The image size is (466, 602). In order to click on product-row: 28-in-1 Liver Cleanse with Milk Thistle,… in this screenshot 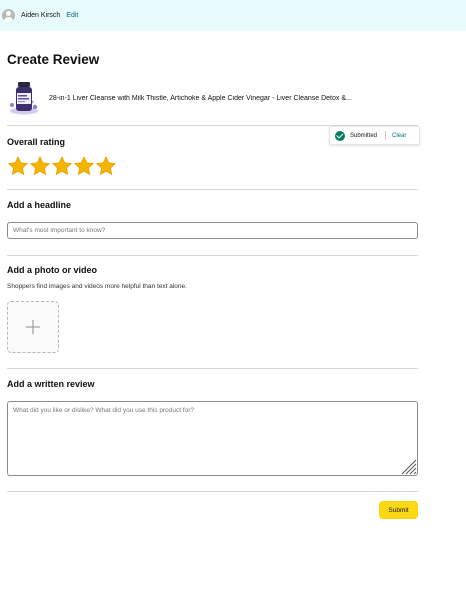, I will do `click(212, 98)`.